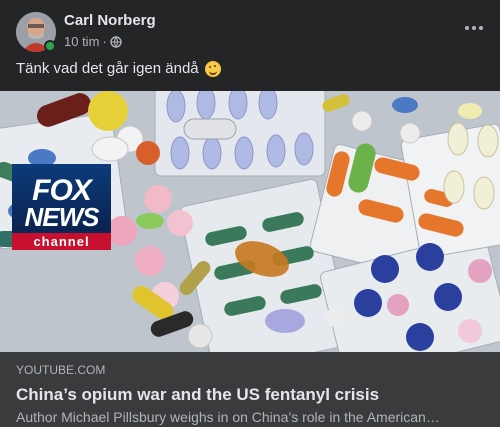  What do you see at coordinates (81, 41) in the screenshot?
I see `post-time: 10 tim` at bounding box center [81, 41].